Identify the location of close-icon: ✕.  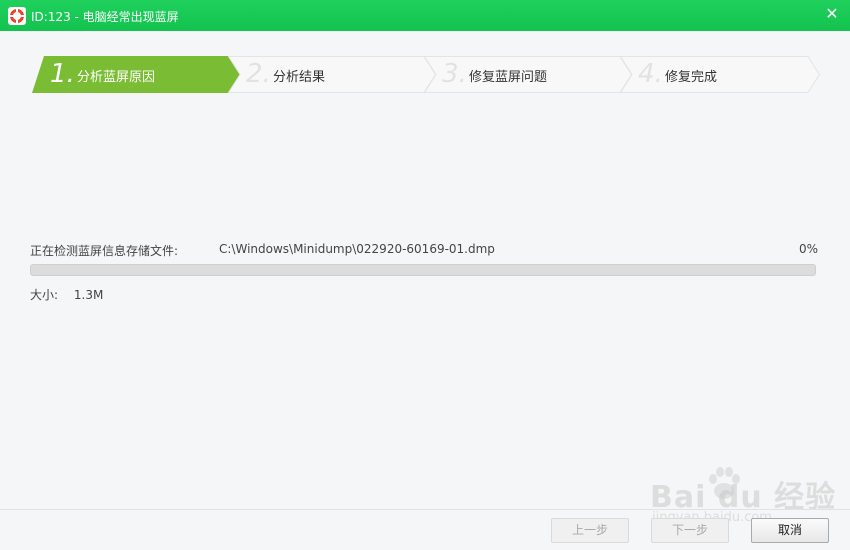
(832, 14).